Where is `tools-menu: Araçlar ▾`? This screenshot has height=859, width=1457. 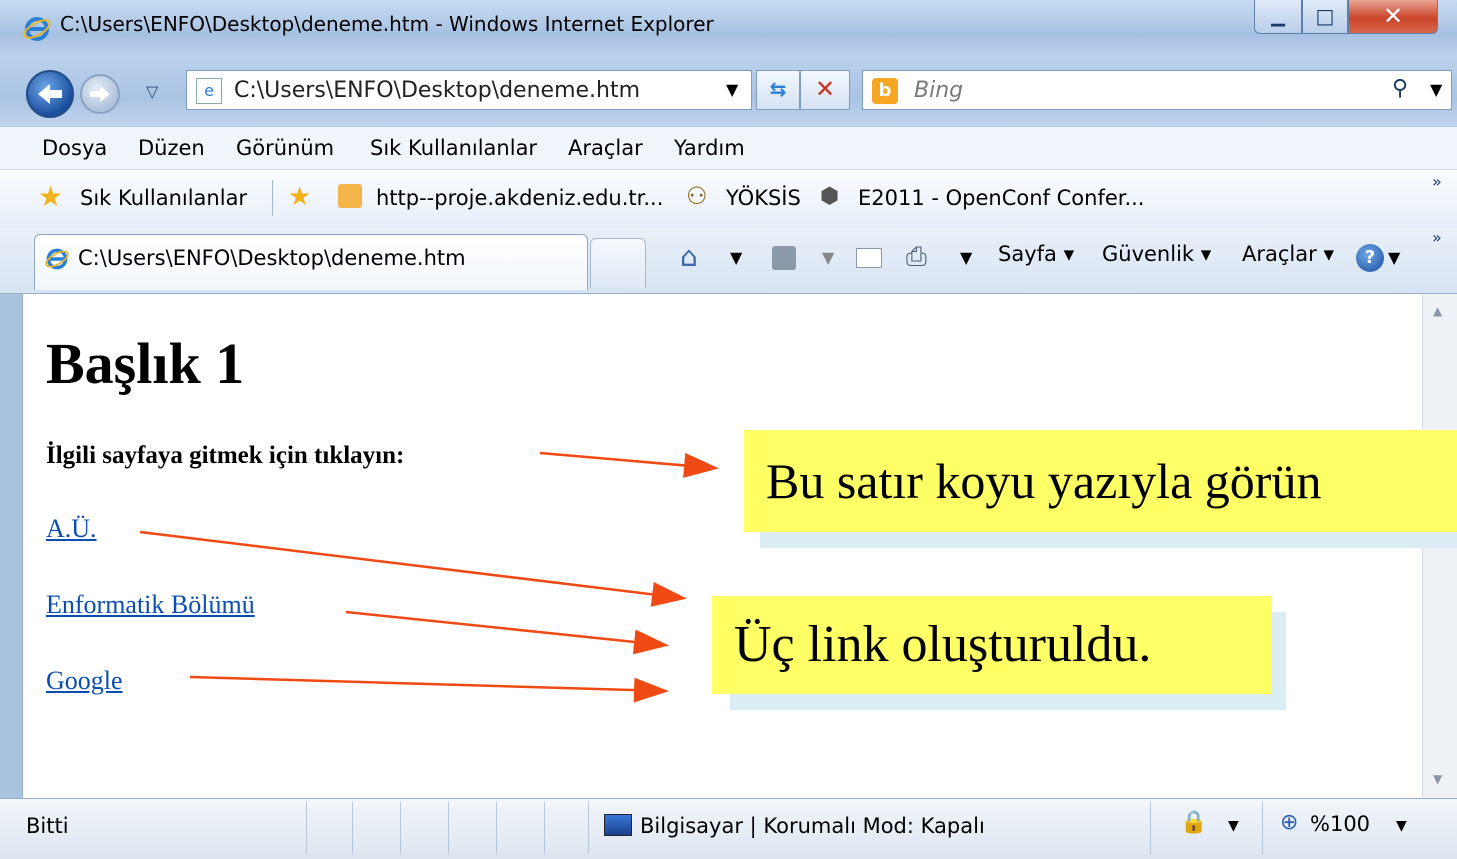
tools-menu: Araçlar ▾ is located at coordinates (1288, 254).